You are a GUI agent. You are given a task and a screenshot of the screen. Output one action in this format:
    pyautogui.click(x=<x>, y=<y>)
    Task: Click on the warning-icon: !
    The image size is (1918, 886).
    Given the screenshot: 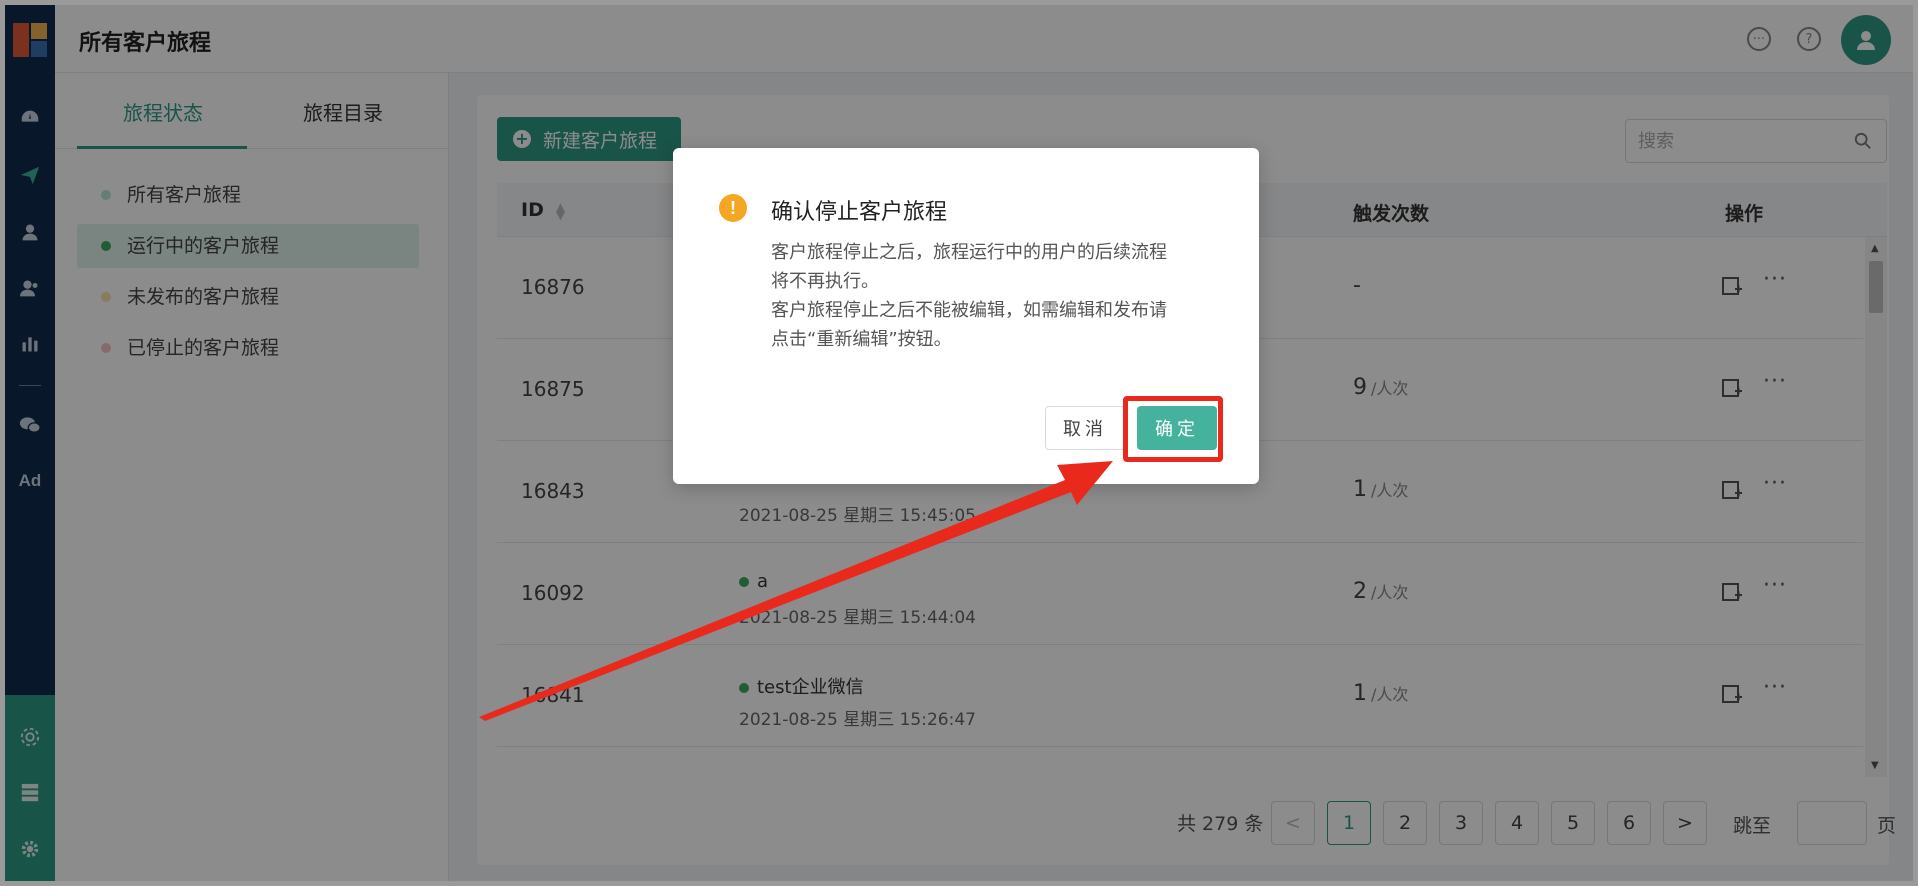 What is the action you would take?
    pyautogui.click(x=733, y=208)
    